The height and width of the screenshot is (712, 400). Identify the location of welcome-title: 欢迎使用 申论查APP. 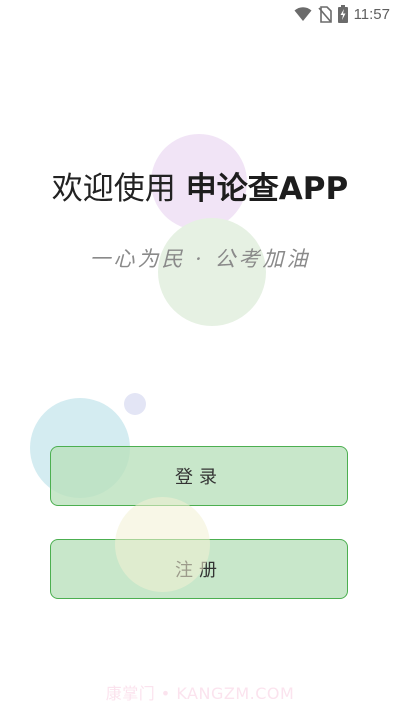
(200, 185).